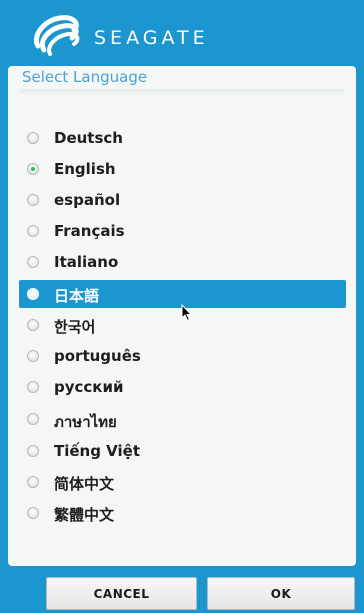  Describe the element at coordinates (182, 419) in the screenshot. I see `language-option: ภาษาไทย` at that location.